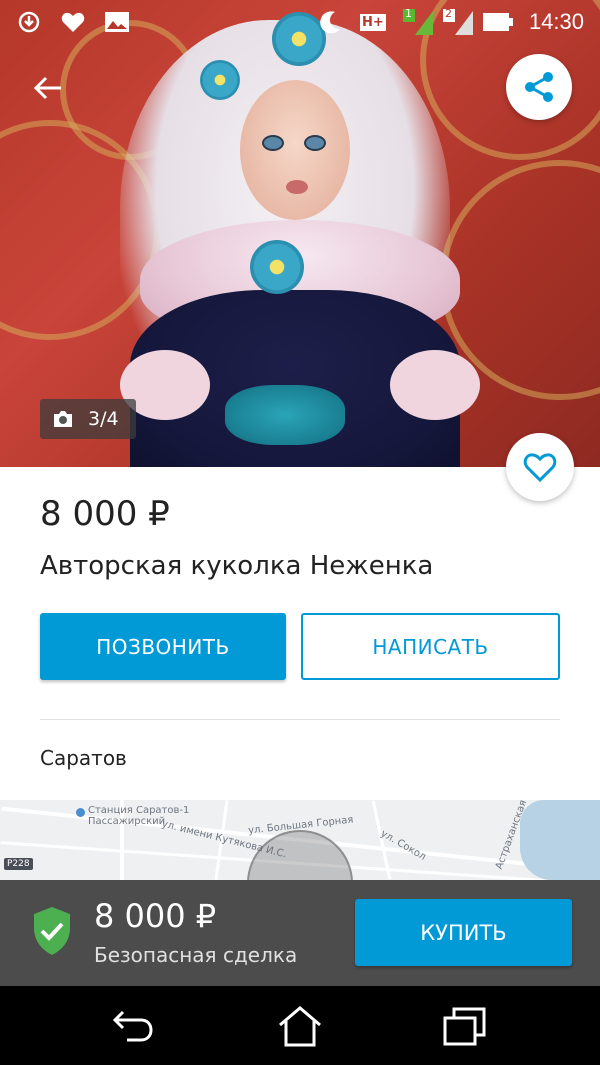 This screenshot has width=600, height=1065. Describe the element at coordinates (300, 22) in the screenshot. I see `status-bar: H+ 1 2 14:30` at that location.